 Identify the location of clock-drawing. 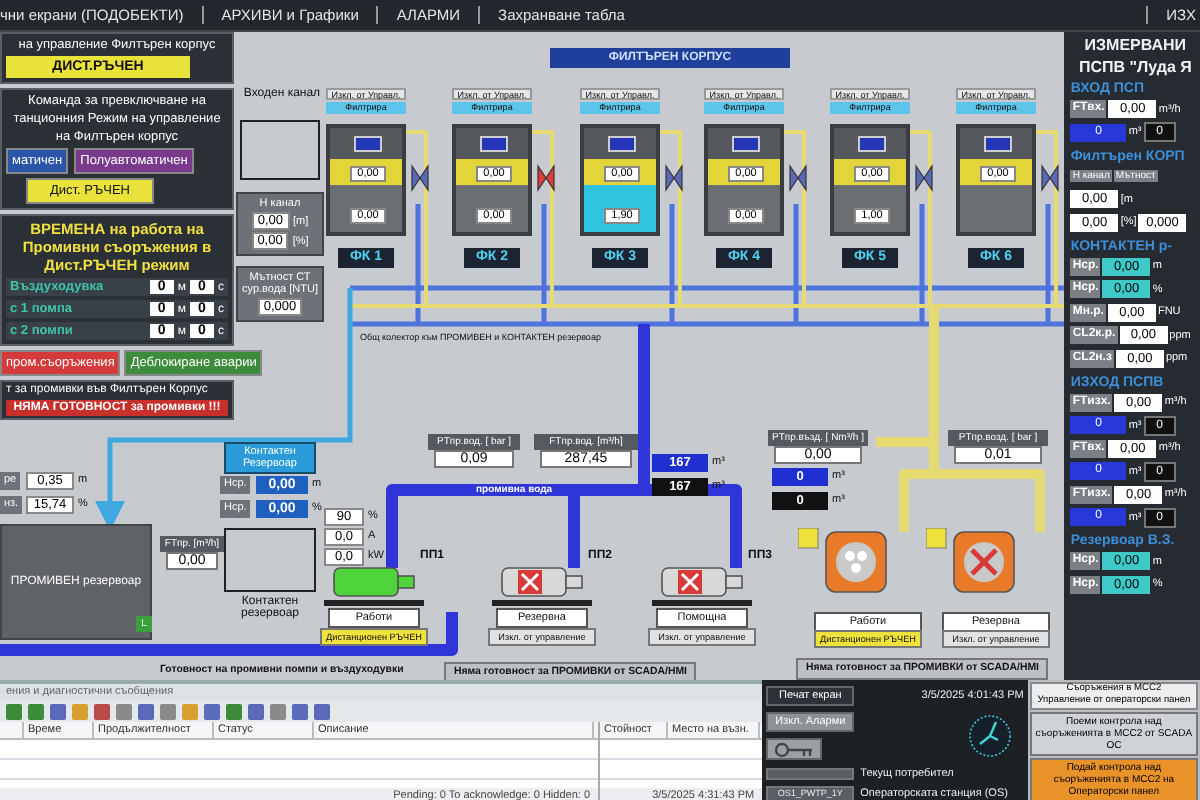
(989, 736).